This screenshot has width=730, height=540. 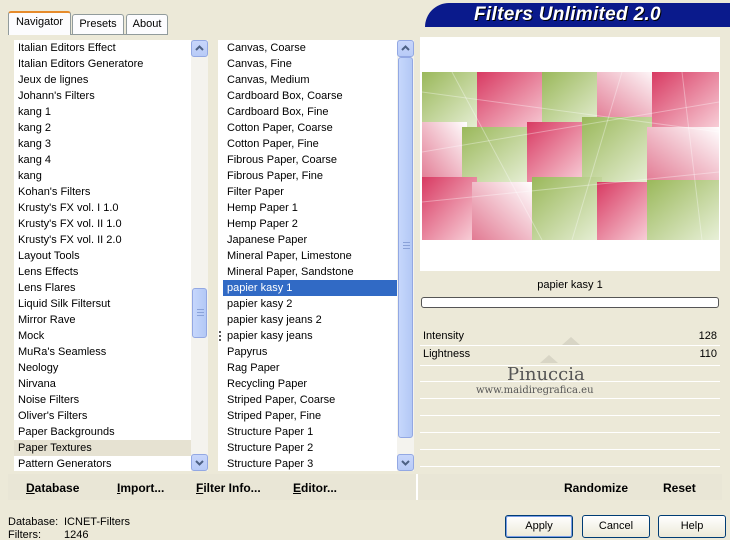 I want to click on list-item: Lens Effects, so click(x=110, y=272).